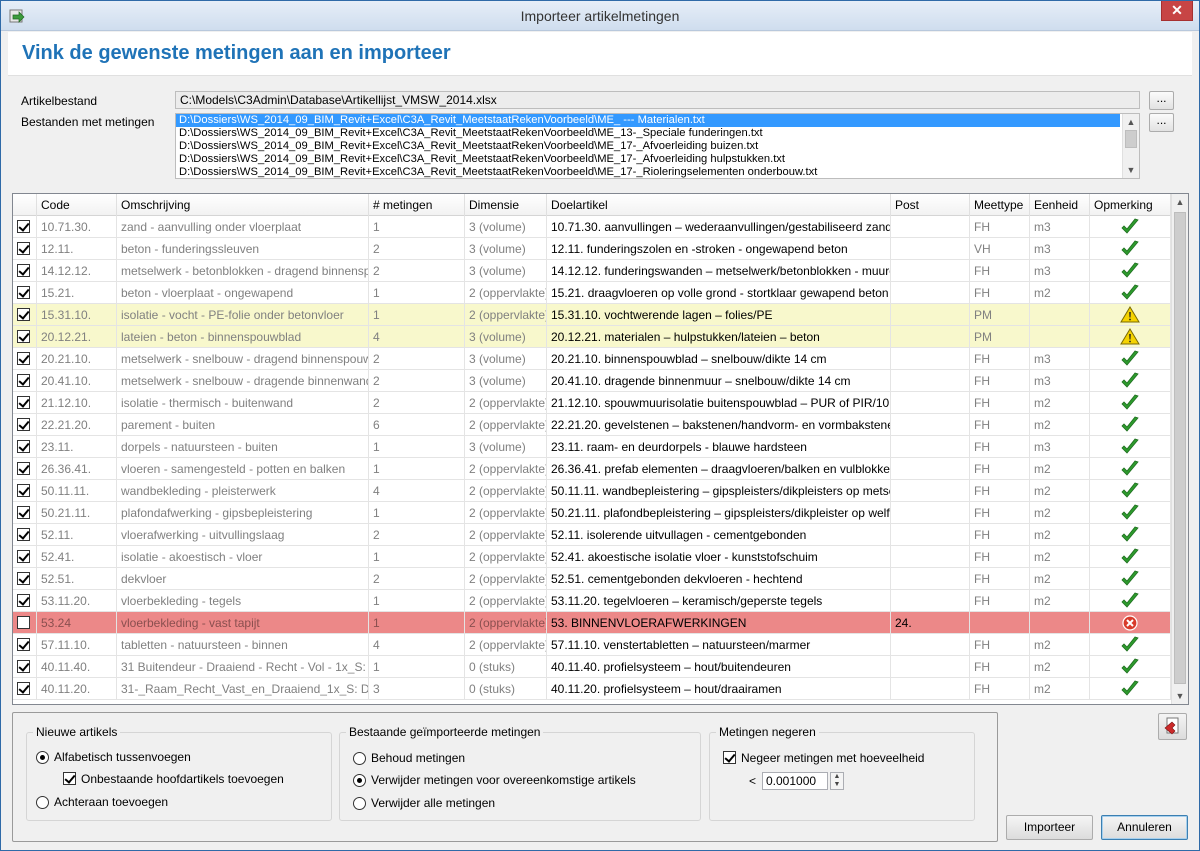 The width and height of the screenshot is (1200, 851). What do you see at coordinates (1131, 122) in the screenshot?
I see `scroll-up-icon: ▲` at bounding box center [1131, 122].